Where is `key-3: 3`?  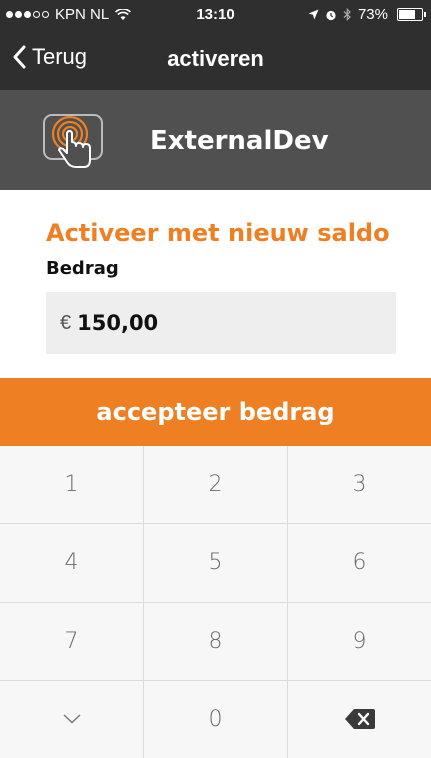
key-3: 3 is located at coordinates (359, 485).